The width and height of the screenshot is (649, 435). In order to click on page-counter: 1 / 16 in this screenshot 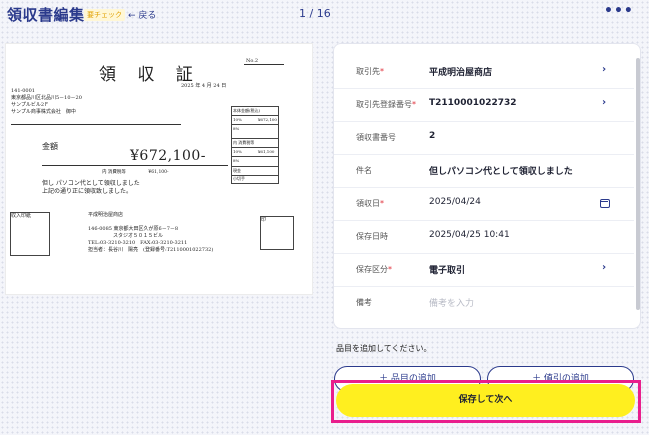, I will do `click(315, 13)`.